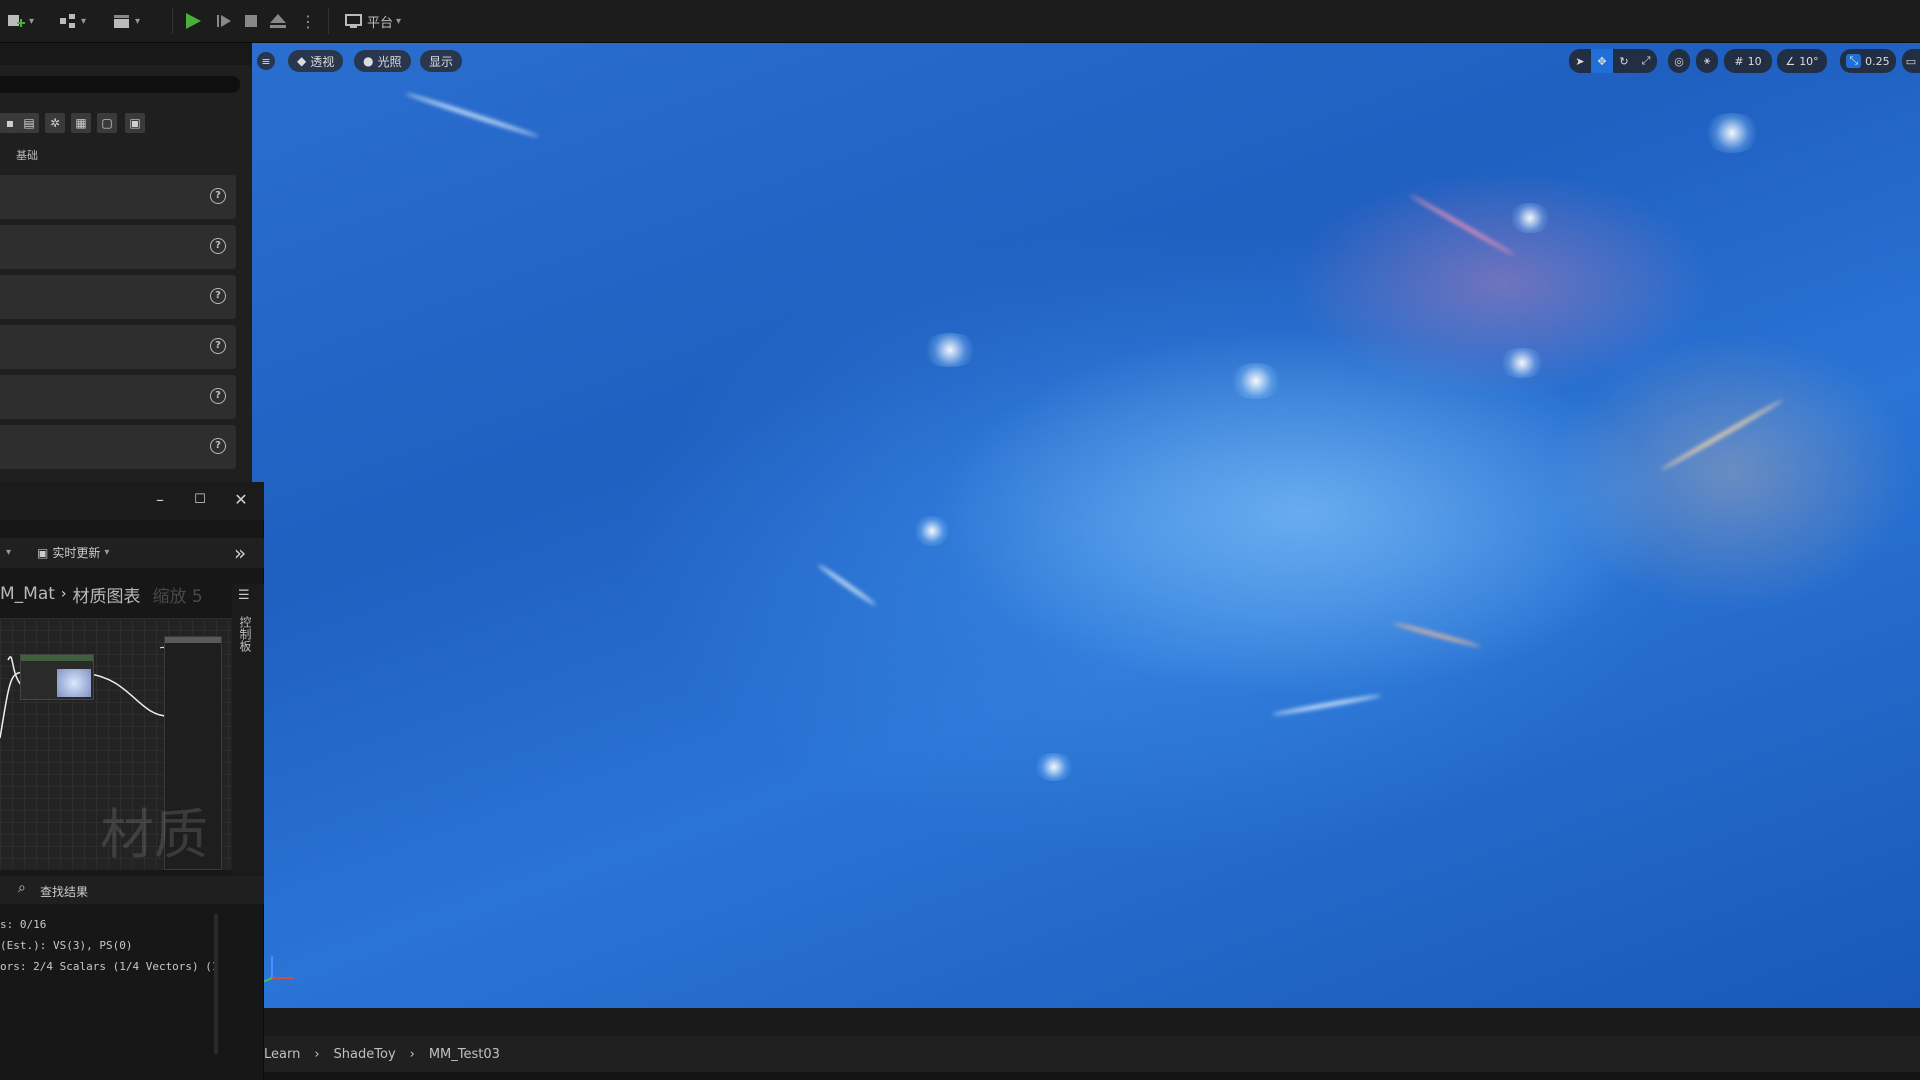 The height and width of the screenshot is (1080, 1920). Describe the element at coordinates (316, 61) in the screenshot. I see `perspective-button: ◆ 透视` at that location.